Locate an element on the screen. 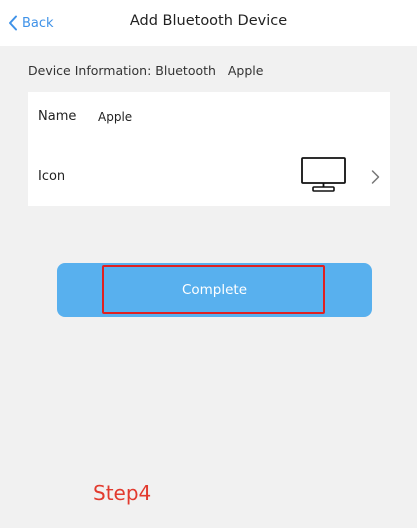 The height and width of the screenshot is (528, 417). page-title: Add Bluetooth Device is located at coordinates (208, 21).